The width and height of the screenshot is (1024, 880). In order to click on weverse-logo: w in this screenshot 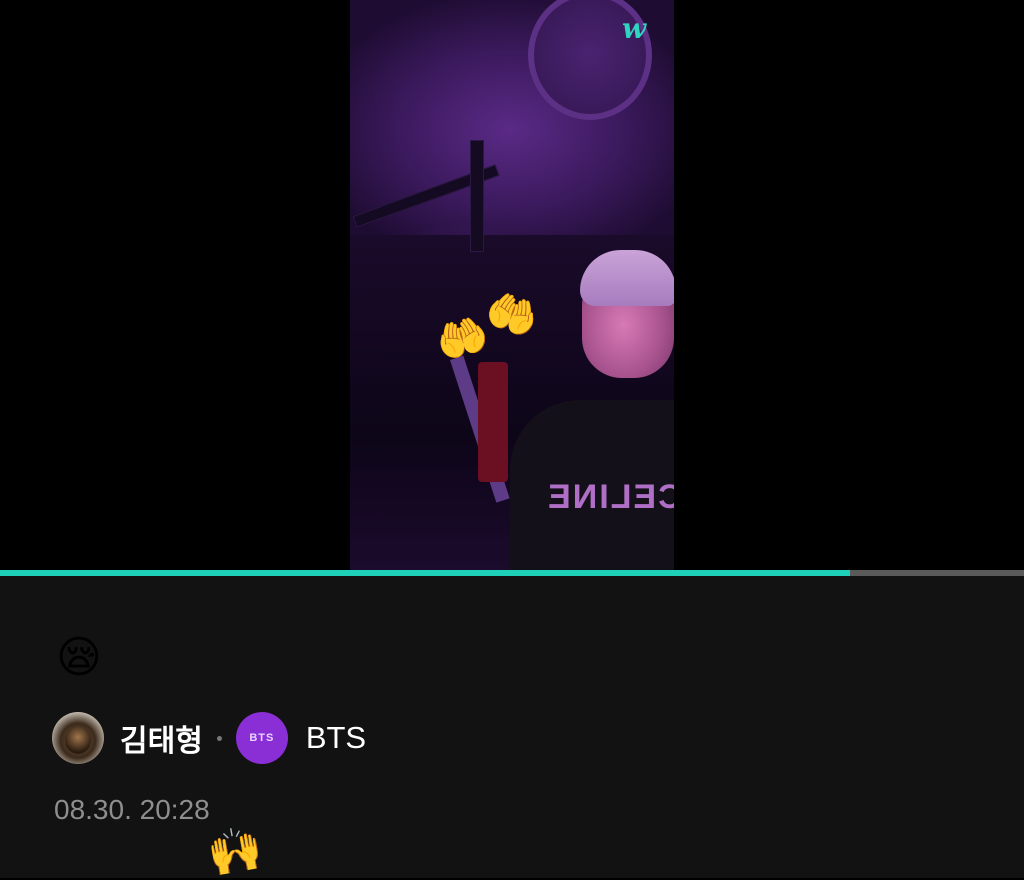, I will do `click(634, 28)`.